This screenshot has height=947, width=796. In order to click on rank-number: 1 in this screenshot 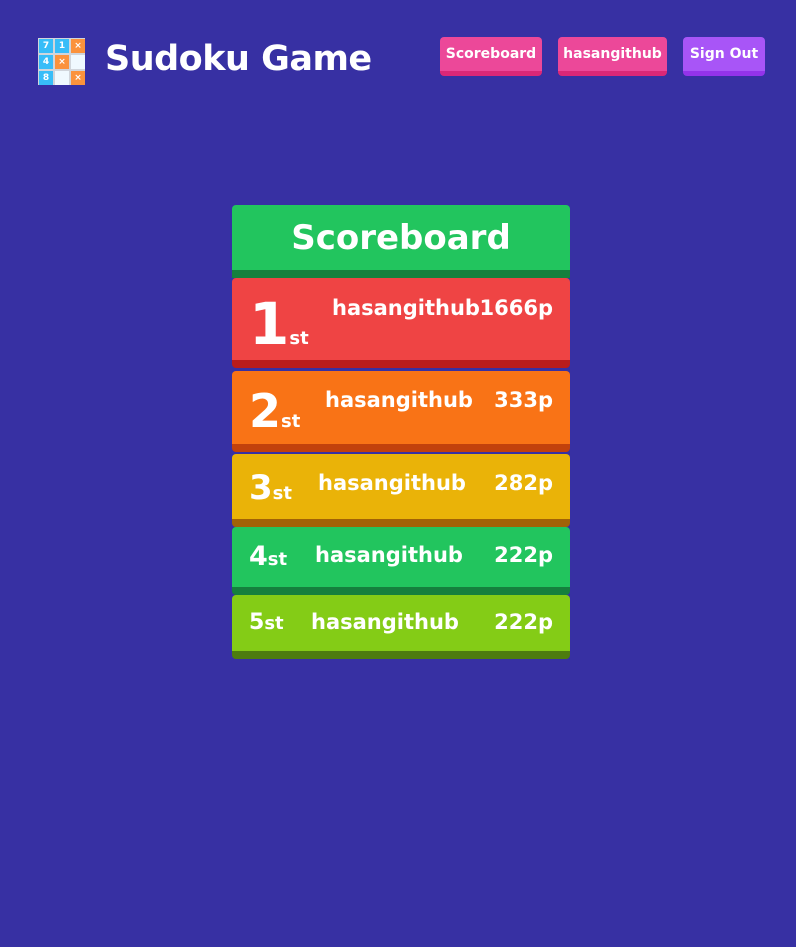, I will do `click(269, 324)`.